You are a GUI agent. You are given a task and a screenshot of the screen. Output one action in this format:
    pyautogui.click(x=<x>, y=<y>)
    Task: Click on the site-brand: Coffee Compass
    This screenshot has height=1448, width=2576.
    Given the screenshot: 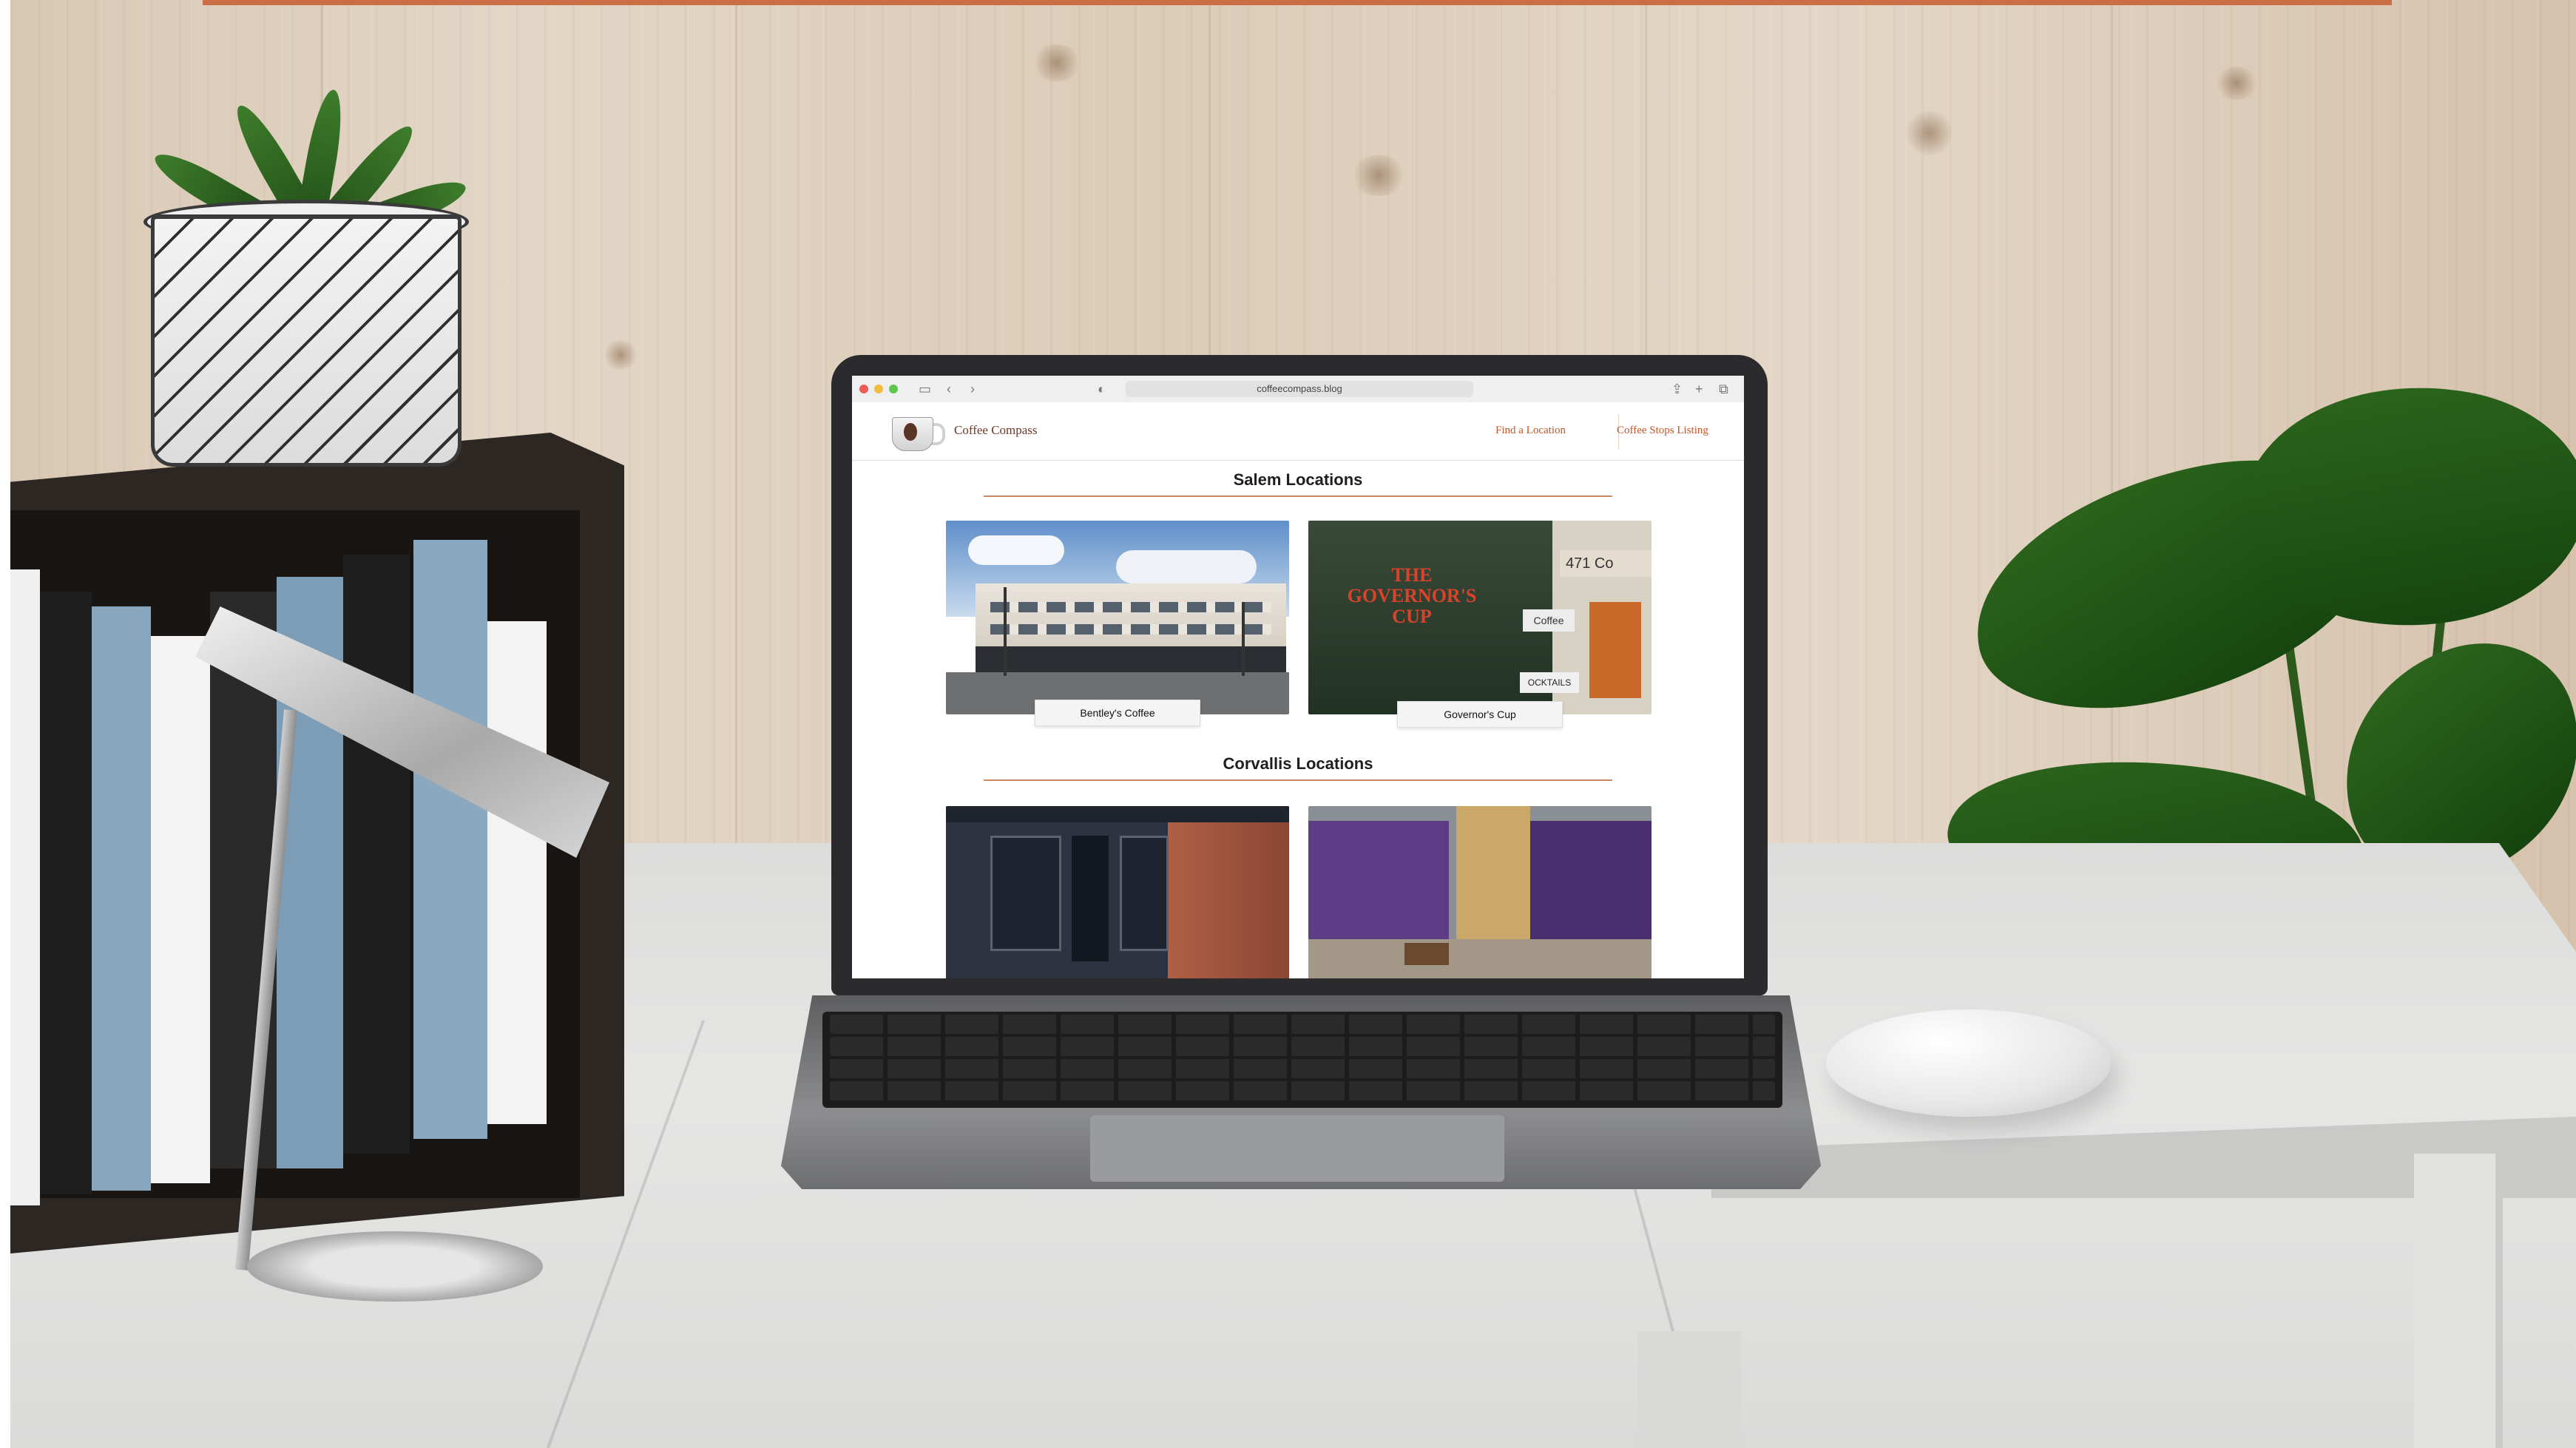 What is the action you would take?
    pyautogui.click(x=996, y=430)
    